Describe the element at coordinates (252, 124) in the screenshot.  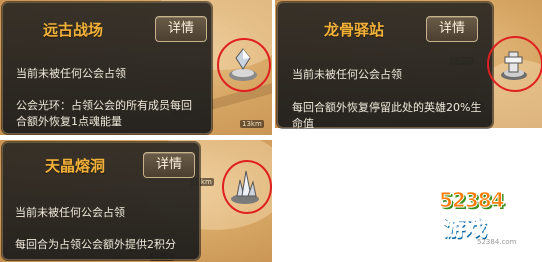
I see `distance-label: 13km` at that location.